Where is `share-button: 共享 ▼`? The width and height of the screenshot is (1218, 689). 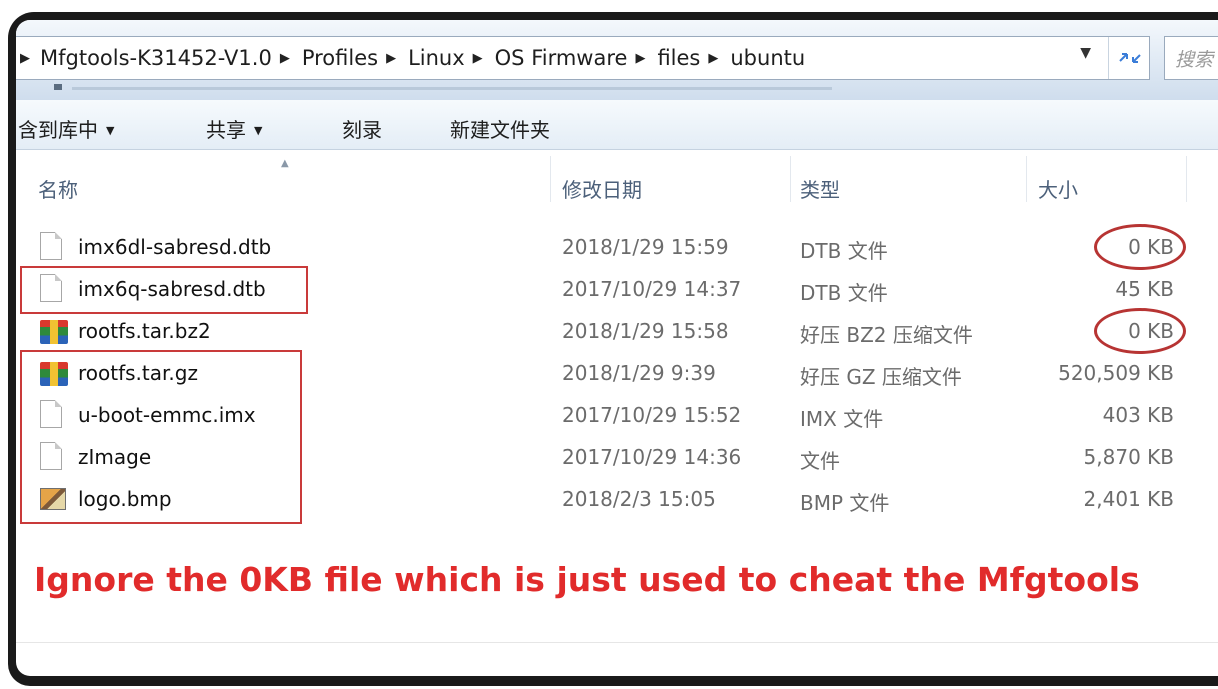 share-button: 共享 ▼ is located at coordinates (234, 128).